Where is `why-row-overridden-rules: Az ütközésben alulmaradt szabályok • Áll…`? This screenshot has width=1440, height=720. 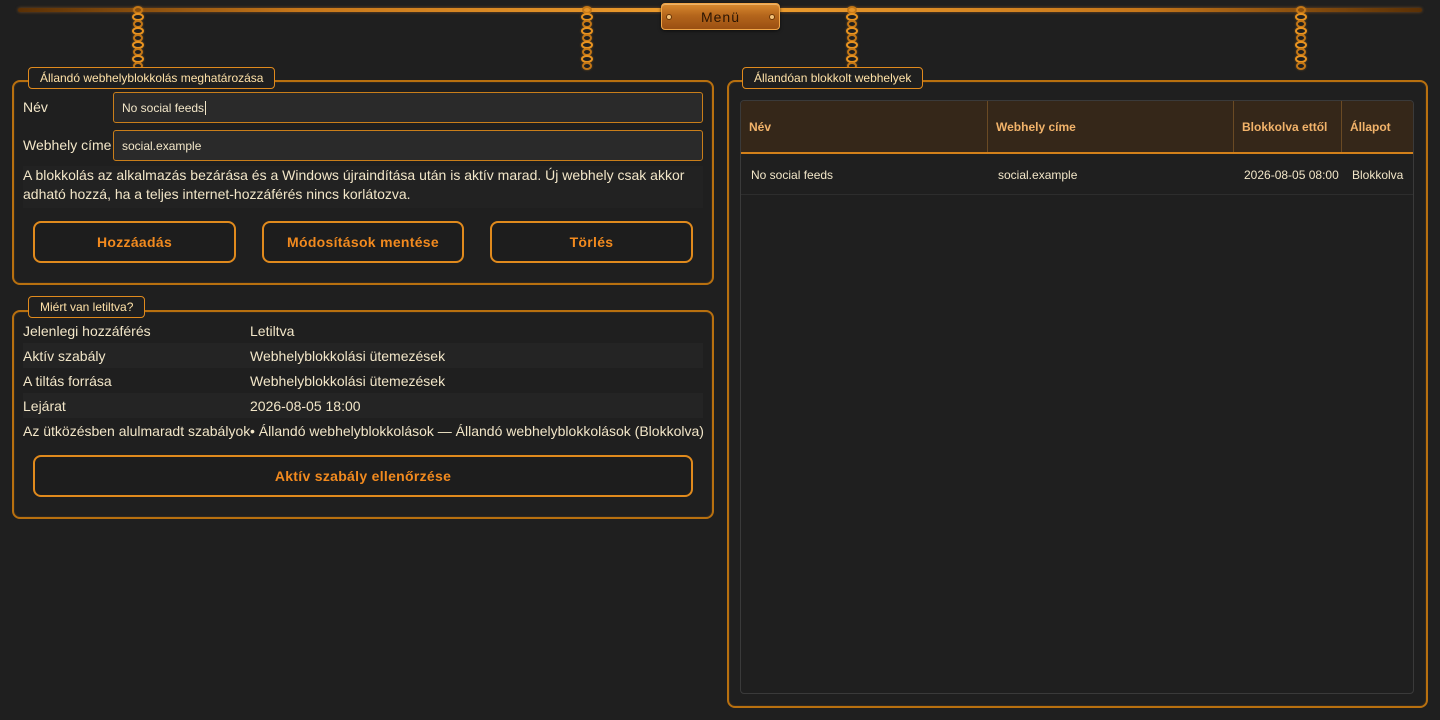 why-row-overridden-rules: Az ütközésben alulmaradt szabályok • Áll… is located at coordinates (363, 430).